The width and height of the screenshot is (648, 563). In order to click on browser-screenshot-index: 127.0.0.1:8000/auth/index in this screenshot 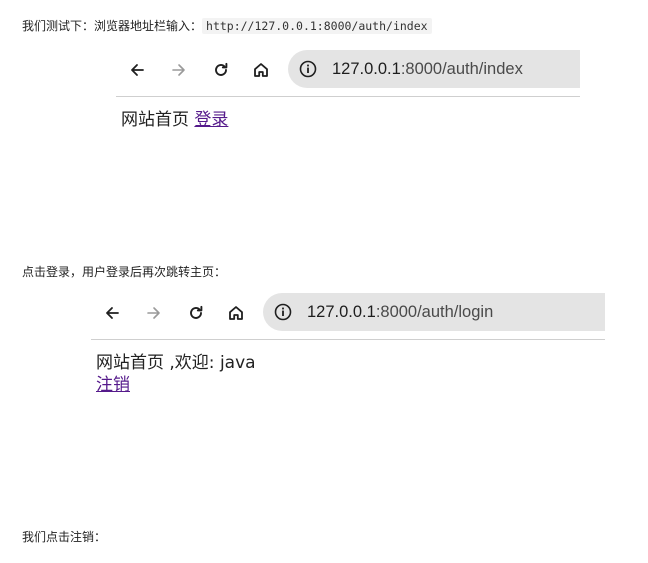, I will do `click(348, 74)`.